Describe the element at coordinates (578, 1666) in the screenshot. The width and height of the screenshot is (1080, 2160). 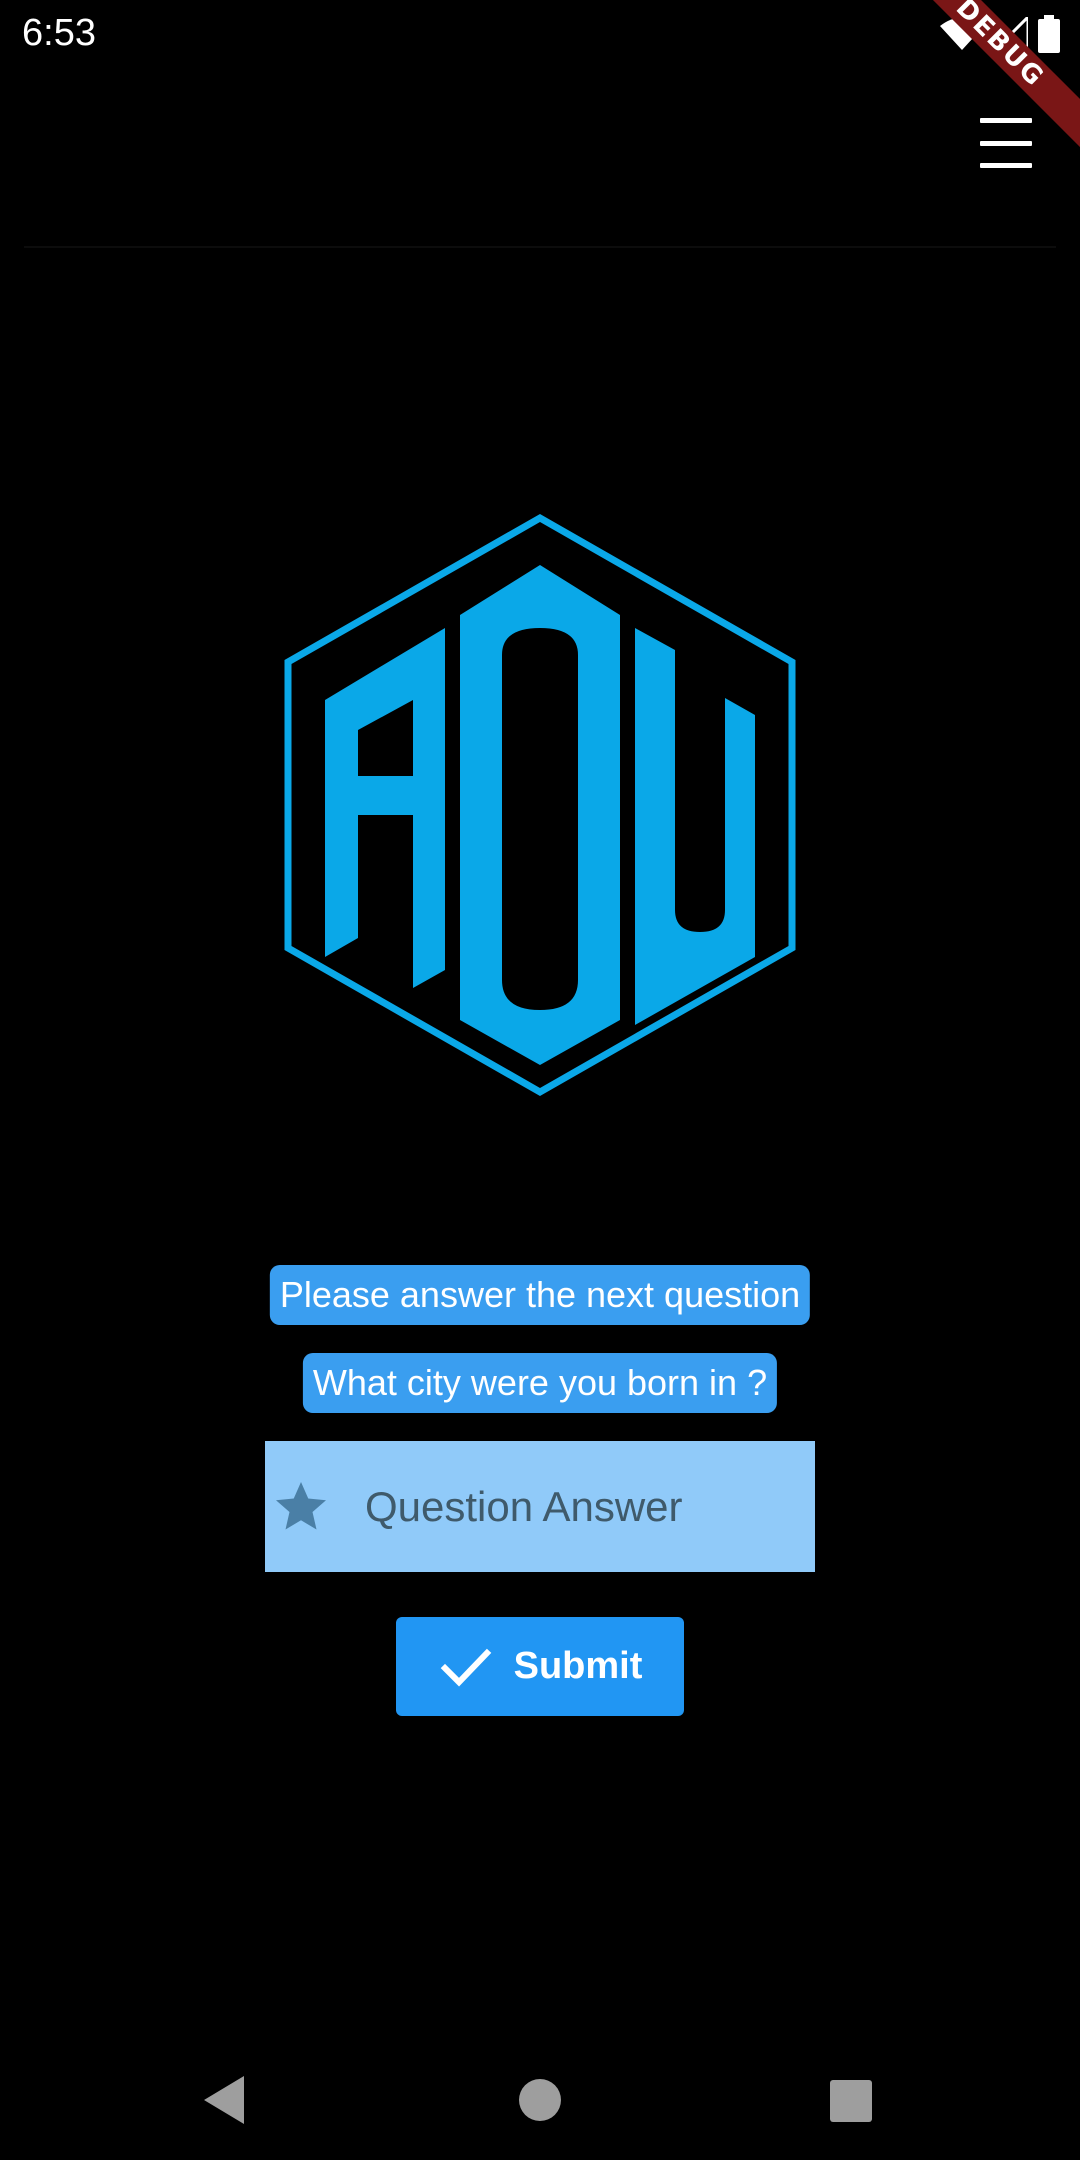
I see `submit-label: Submit` at that location.